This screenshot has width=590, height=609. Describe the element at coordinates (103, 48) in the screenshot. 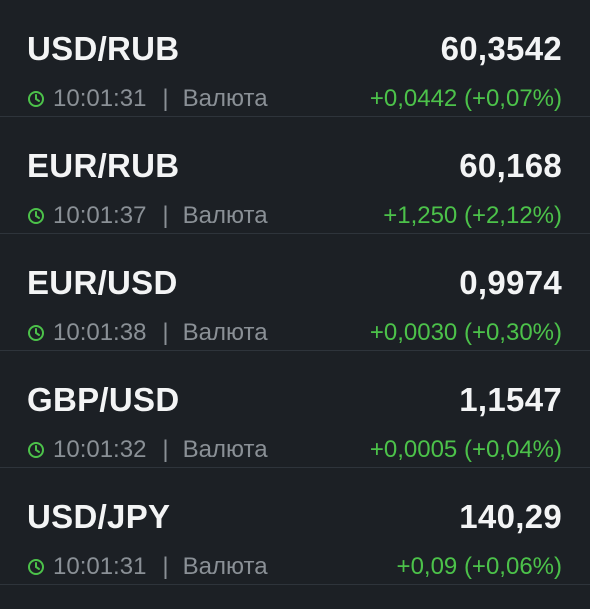

I see `pair-name: USD/RUB` at that location.